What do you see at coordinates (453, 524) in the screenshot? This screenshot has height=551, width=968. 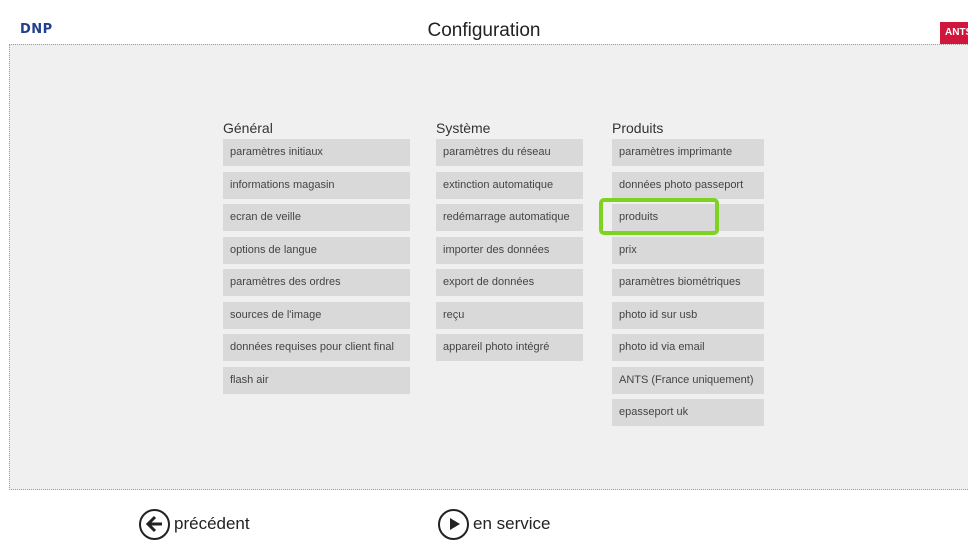 I see `play-icon` at bounding box center [453, 524].